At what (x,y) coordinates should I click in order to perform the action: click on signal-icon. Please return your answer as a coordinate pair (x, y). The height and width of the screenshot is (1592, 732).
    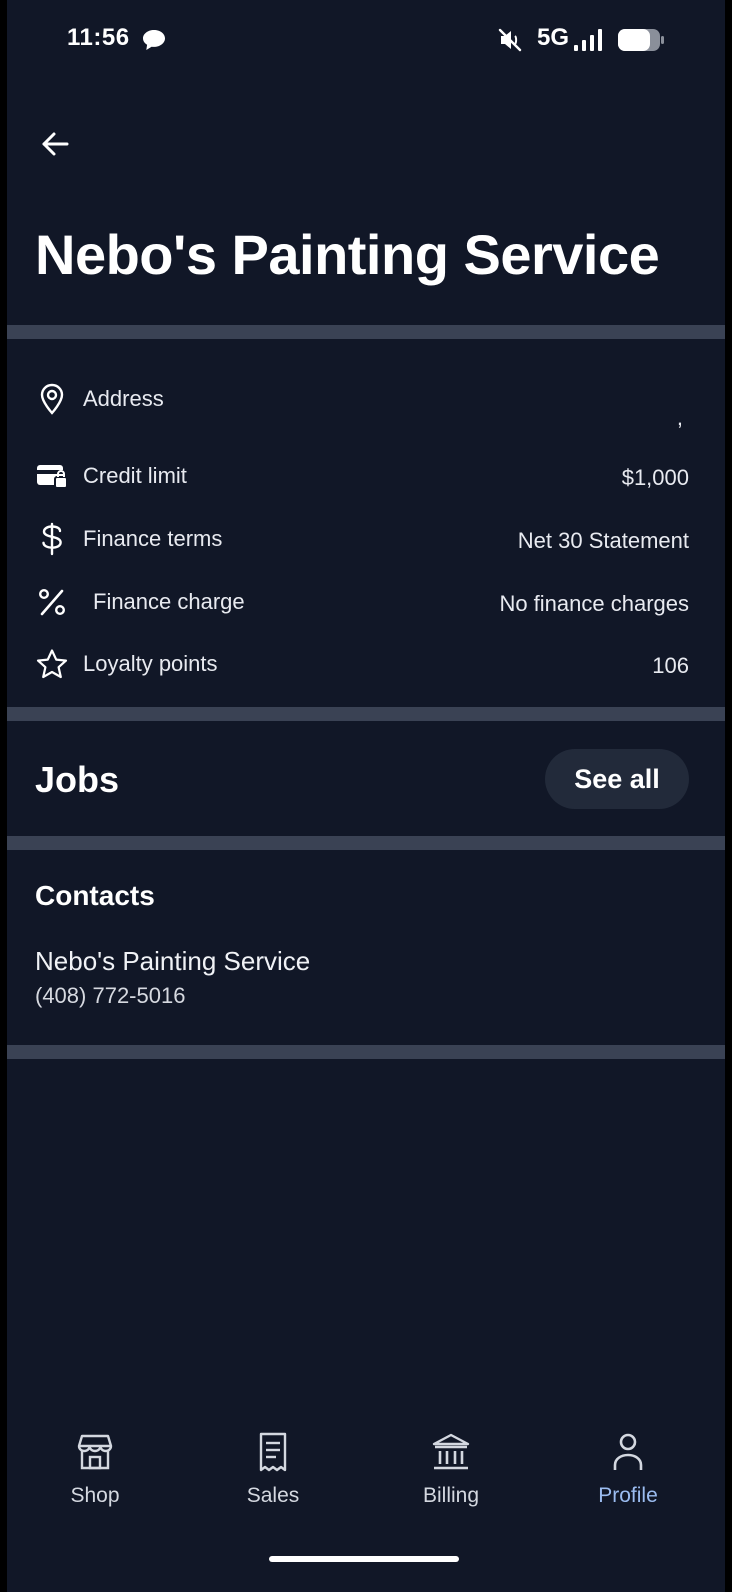
    Looking at the image, I should click on (588, 40).